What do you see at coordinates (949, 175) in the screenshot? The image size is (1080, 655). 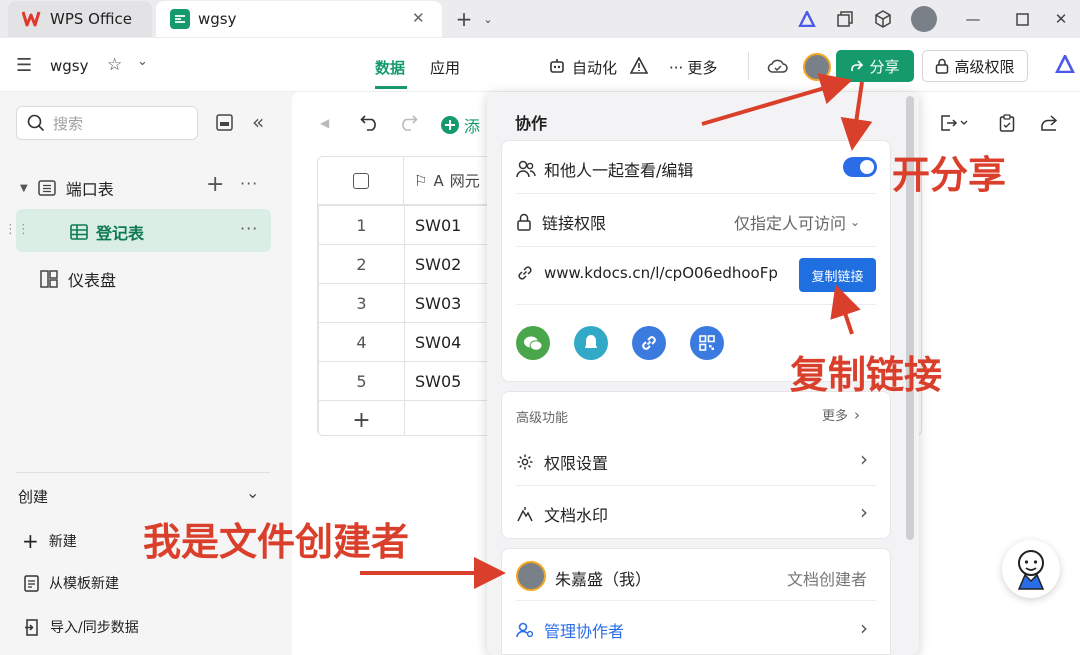 I see `annotation-open-share: 开分享` at bounding box center [949, 175].